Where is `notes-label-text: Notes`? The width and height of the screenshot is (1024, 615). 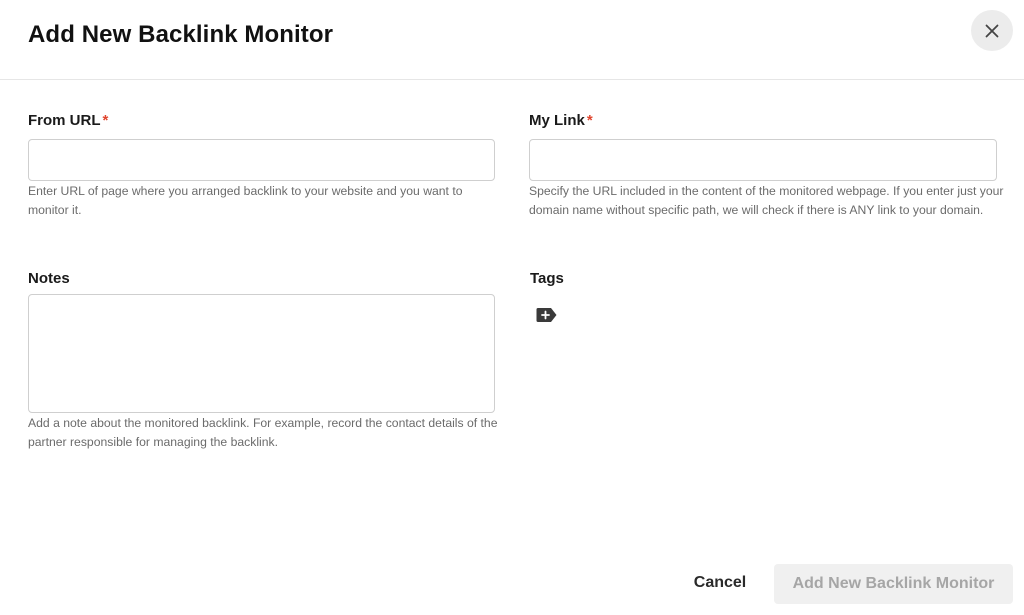 notes-label-text: Notes is located at coordinates (49, 278).